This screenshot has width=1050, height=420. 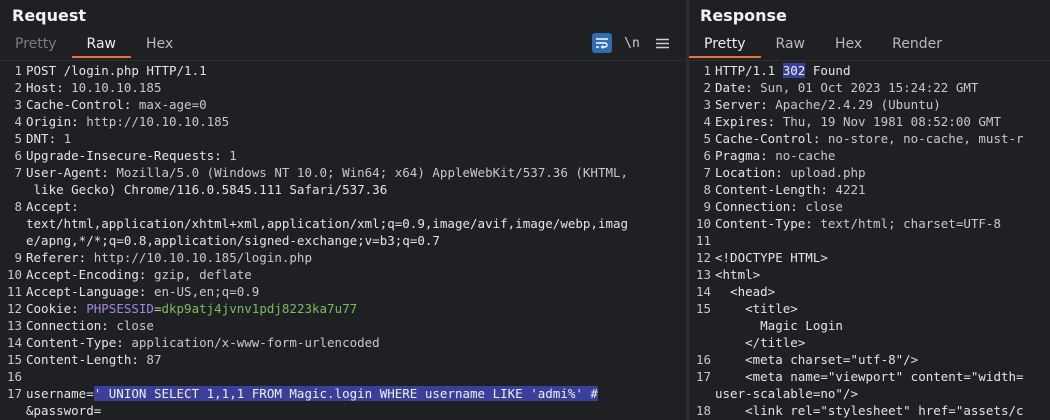 What do you see at coordinates (869, 257) in the screenshot?
I see `code-line: 12 <!DOCTYPE HTML>` at bounding box center [869, 257].